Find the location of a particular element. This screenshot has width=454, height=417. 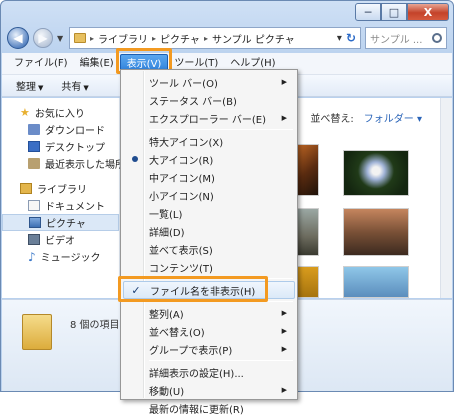

music-icon: ♪ is located at coordinates (32, 256).